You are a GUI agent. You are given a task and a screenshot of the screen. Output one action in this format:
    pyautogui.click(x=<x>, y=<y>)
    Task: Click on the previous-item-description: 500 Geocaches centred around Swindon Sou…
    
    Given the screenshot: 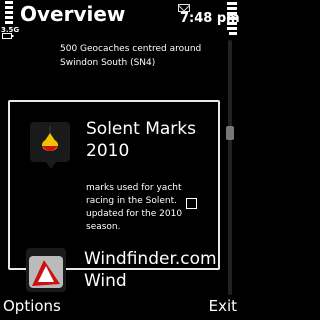 What is the action you would take?
    pyautogui.click(x=131, y=56)
    